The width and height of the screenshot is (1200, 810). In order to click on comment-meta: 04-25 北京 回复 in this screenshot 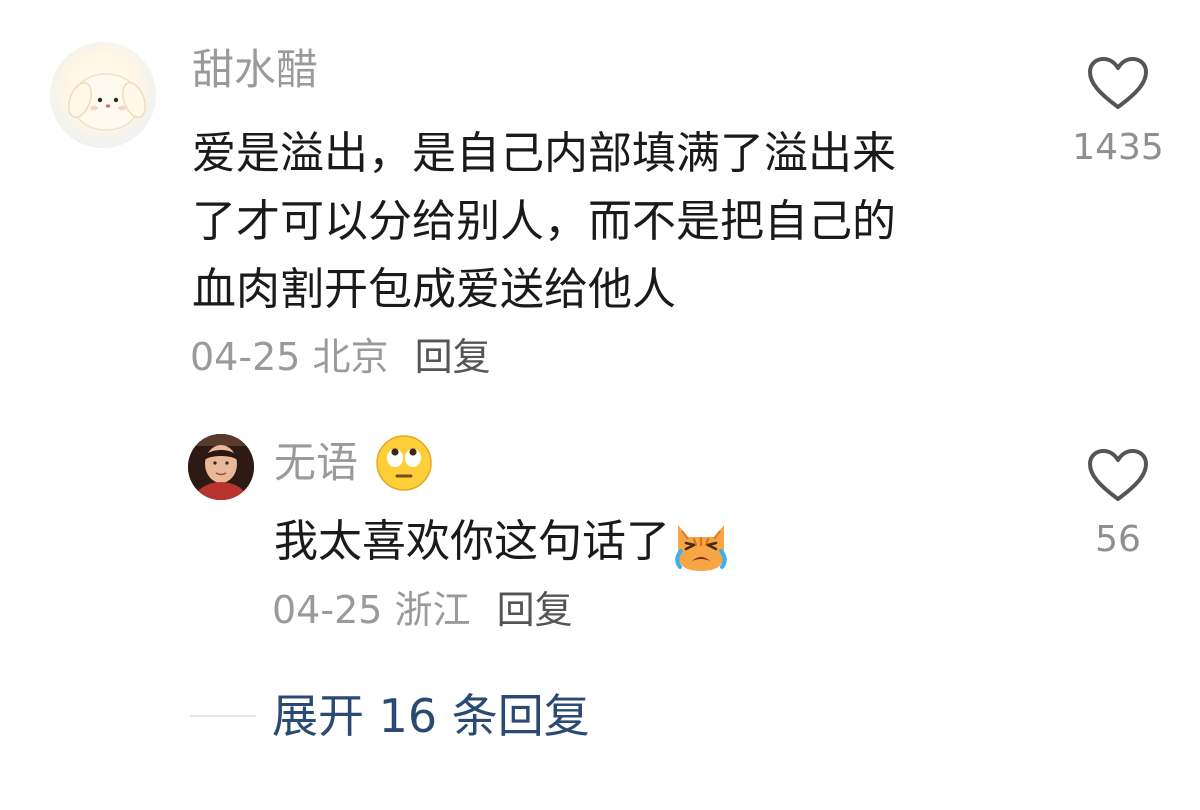, I will do `click(340, 357)`.